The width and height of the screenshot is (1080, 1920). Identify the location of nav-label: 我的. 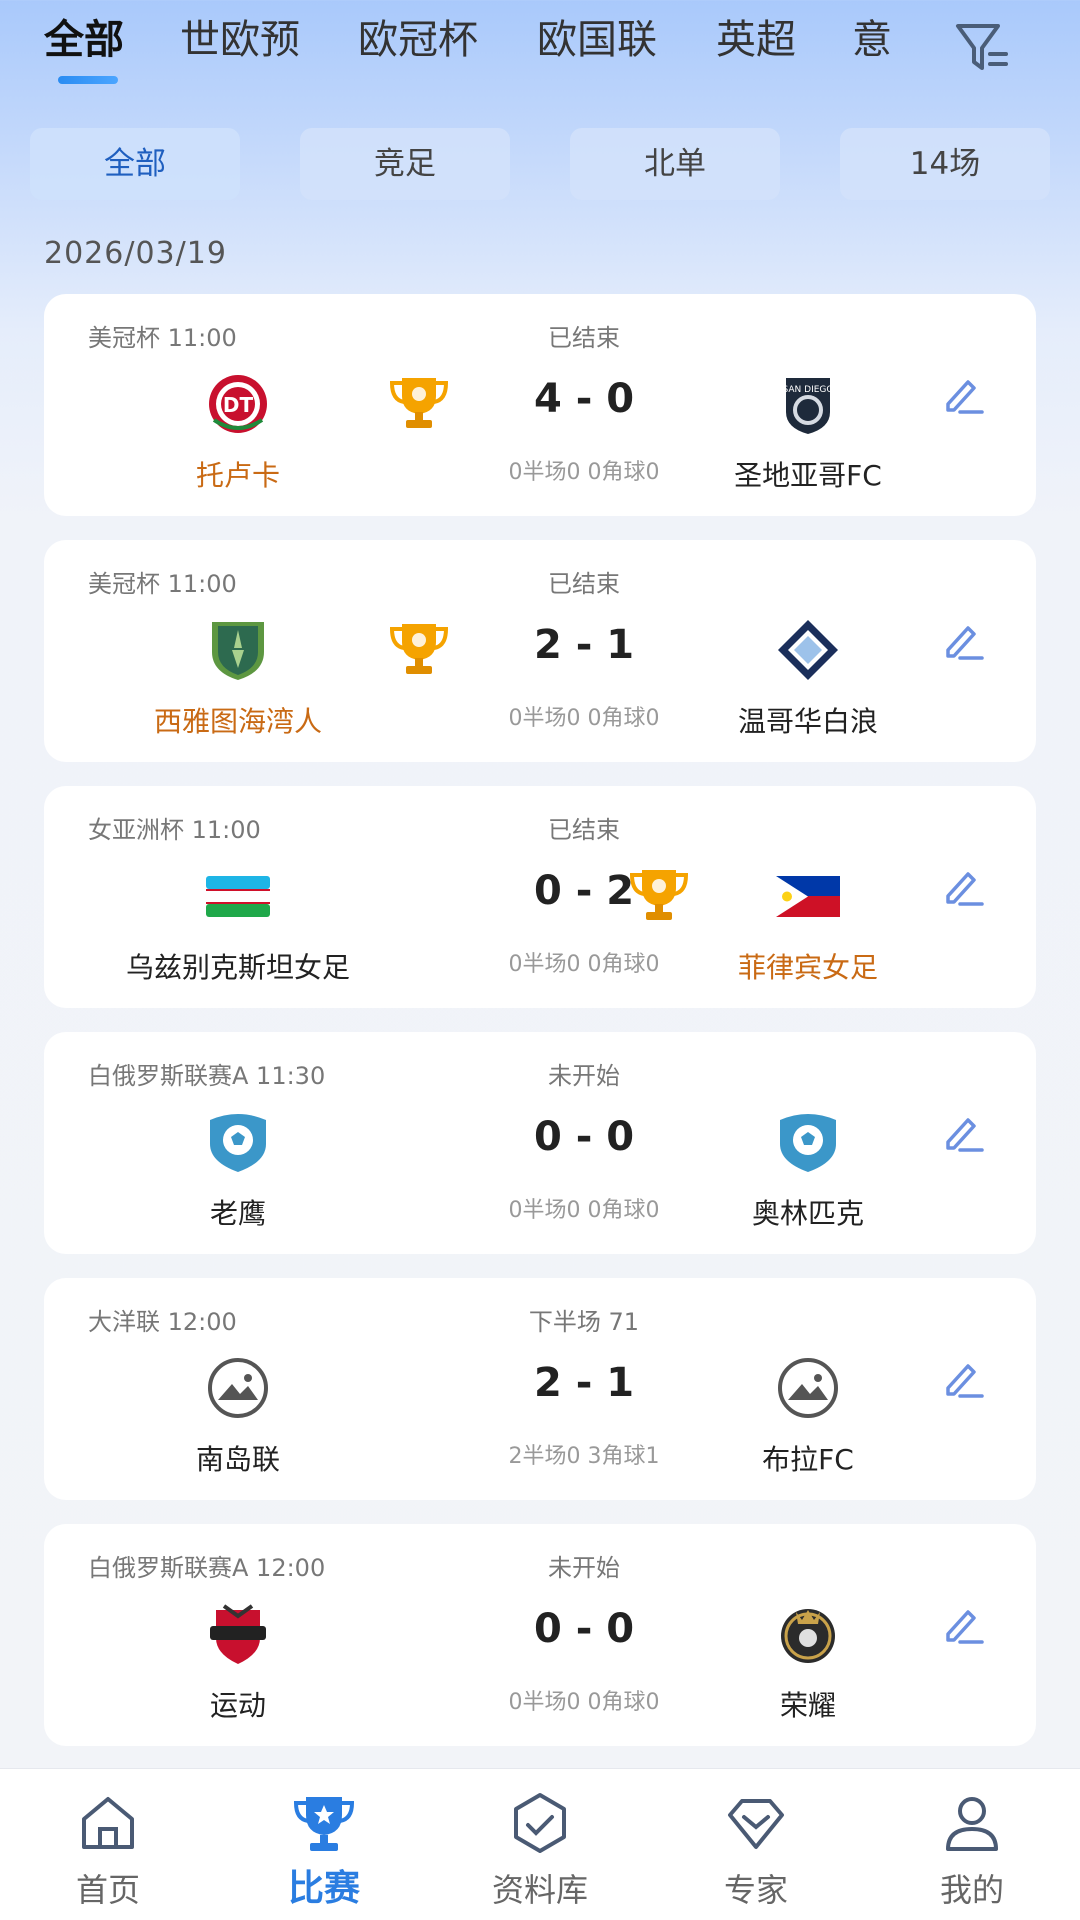
(971, 1890).